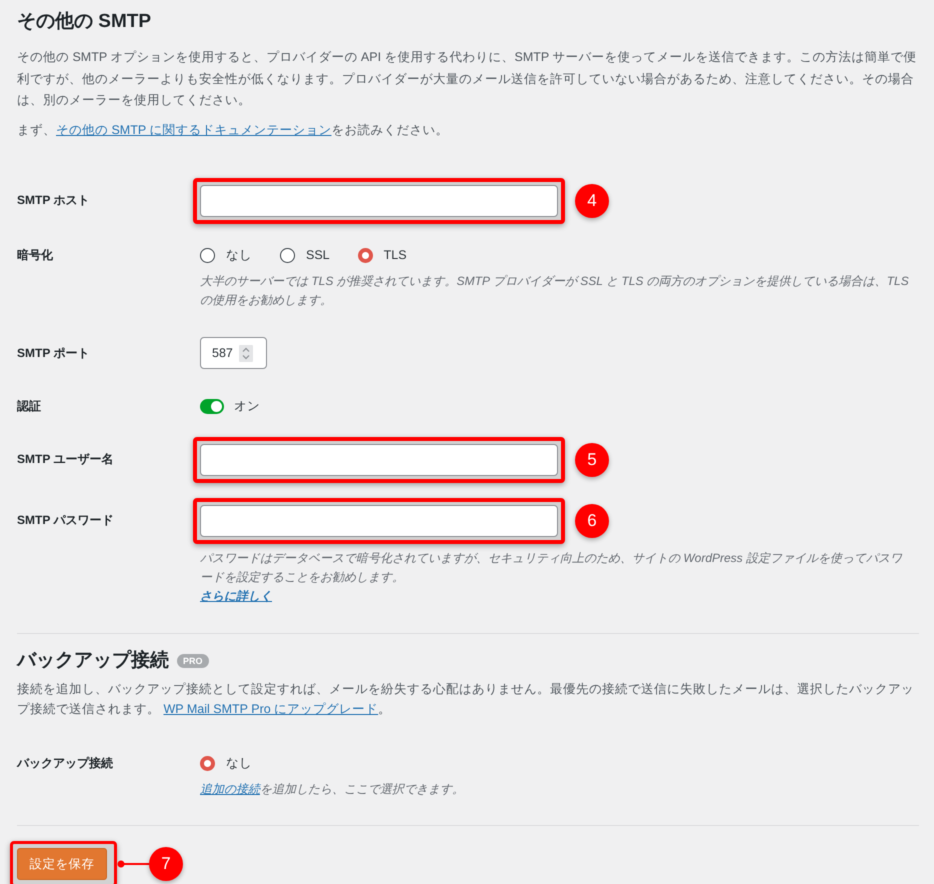  What do you see at coordinates (555, 291) in the screenshot?
I see `help-text: 大半のサーバーでは TLS が推奨されています。SMTP プロバイダーが SSL と TLS の両方のオプションを提供している場合は、TLS の使用をお勧めします。` at bounding box center [555, 291].